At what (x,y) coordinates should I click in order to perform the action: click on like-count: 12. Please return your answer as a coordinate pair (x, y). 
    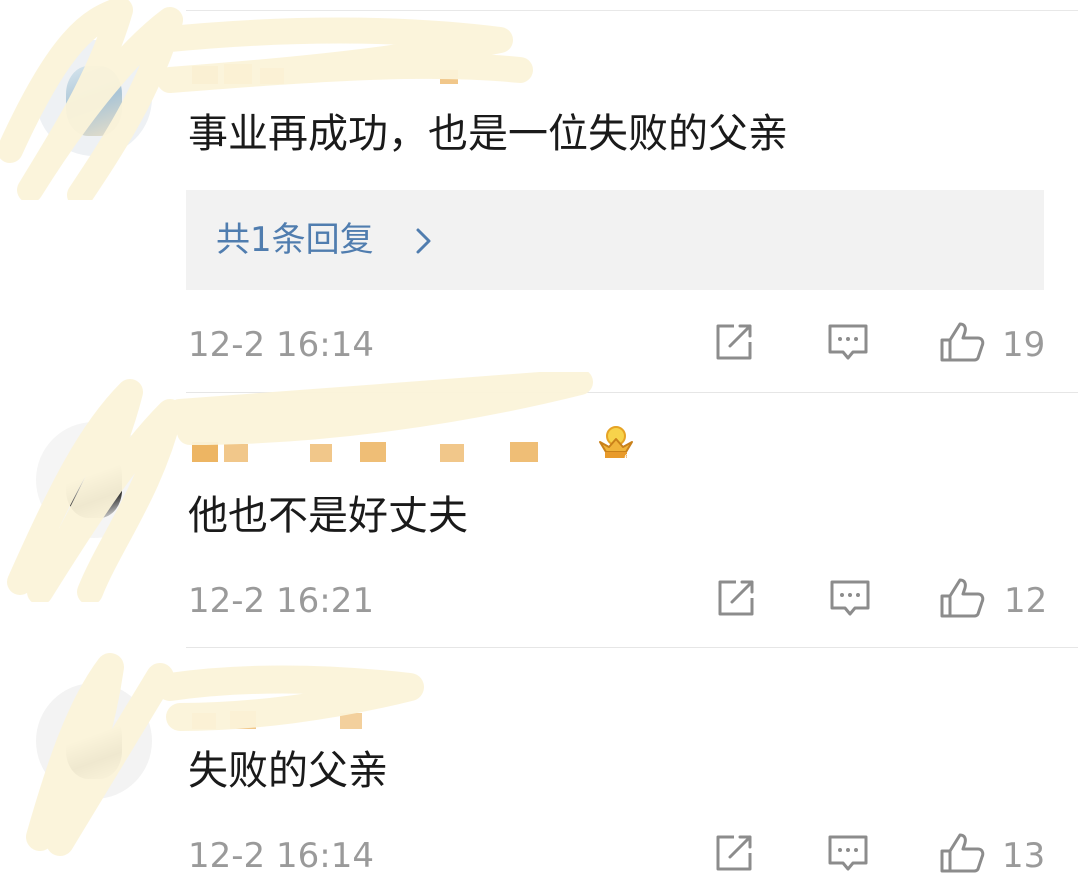
    Looking at the image, I should click on (1026, 601).